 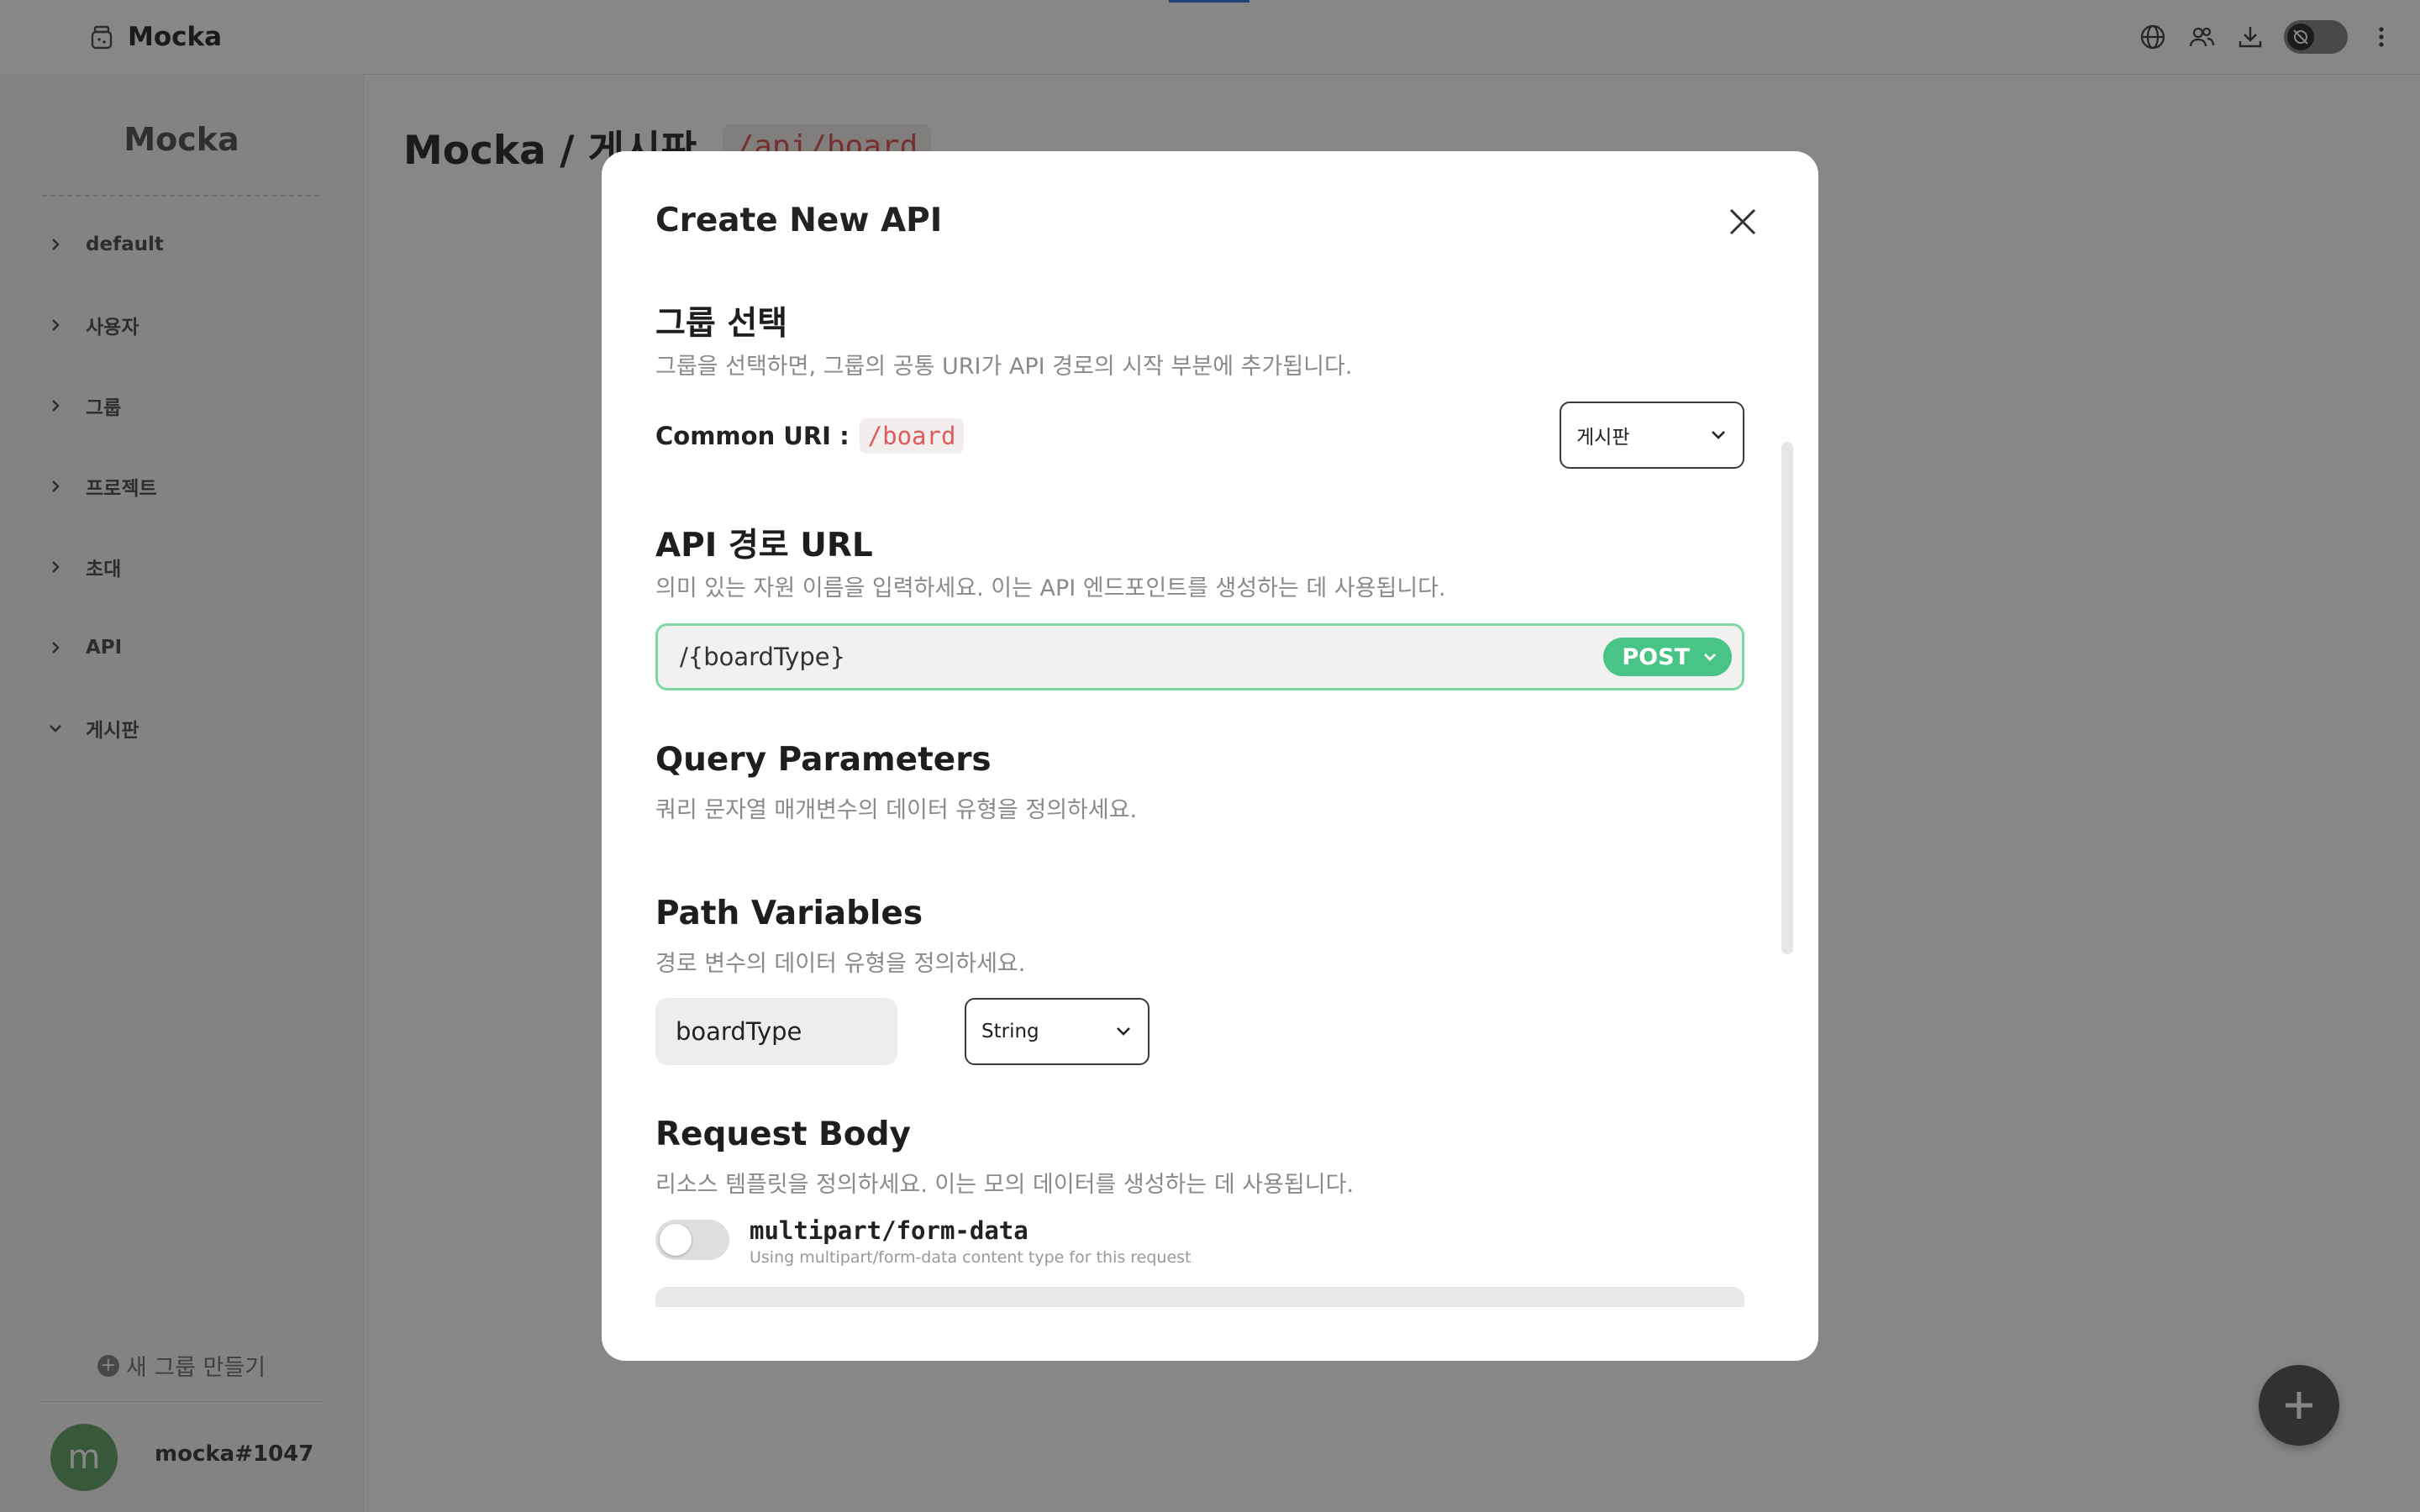 I want to click on query-section-title: Query Parameters, so click(x=824, y=760).